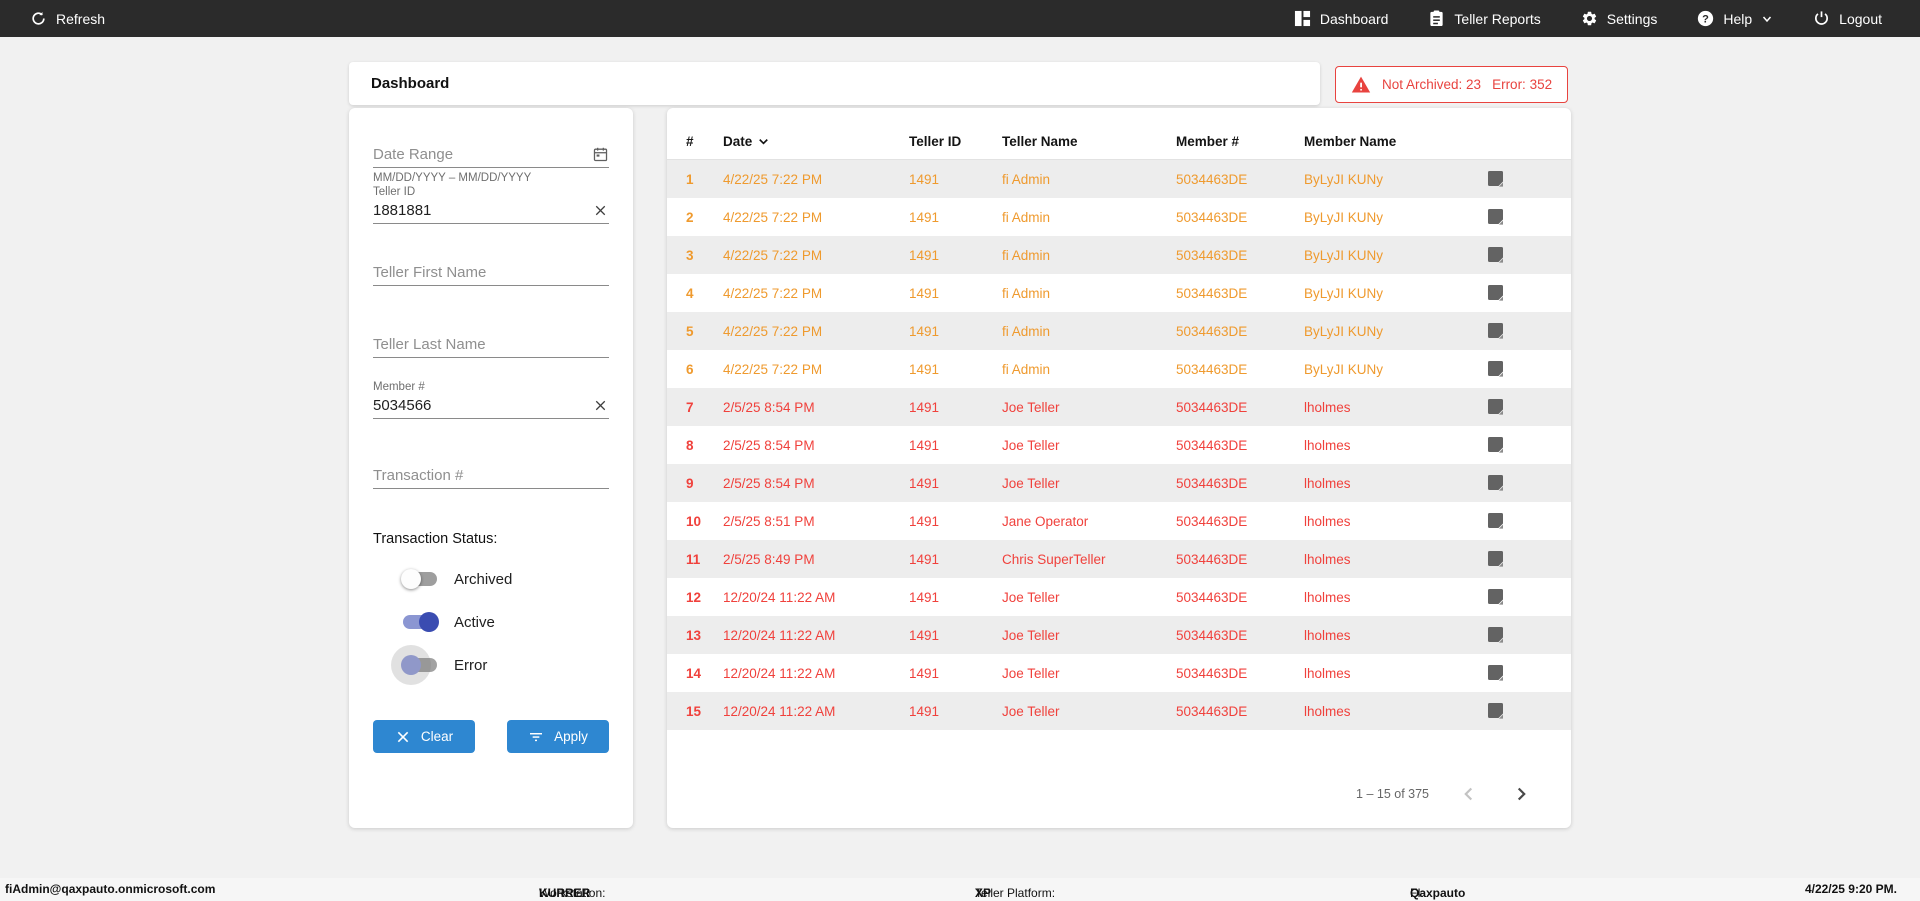 The width and height of the screenshot is (1920, 901). I want to click on nav-teller-reports: Teller Reports, so click(1484, 18).